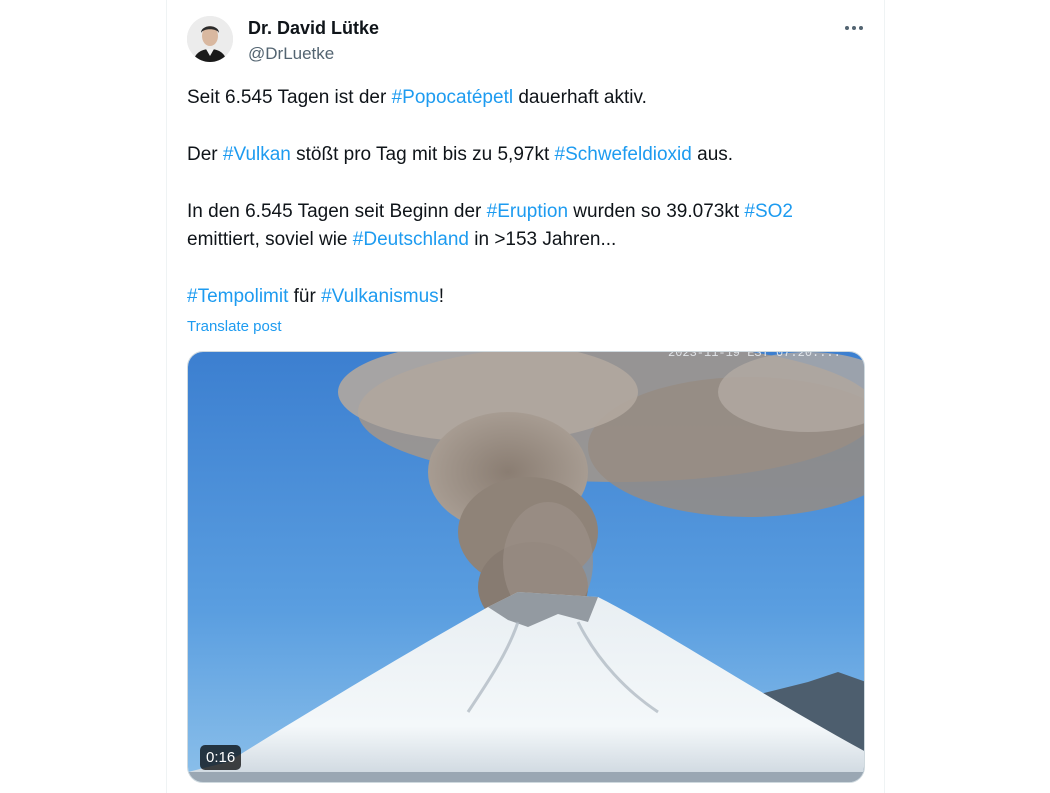 This screenshot has height=793, width=1050. Describe the element at coordinates (234, 326) in the screenshot. I see `translate-post-link: Translate post` at that location.